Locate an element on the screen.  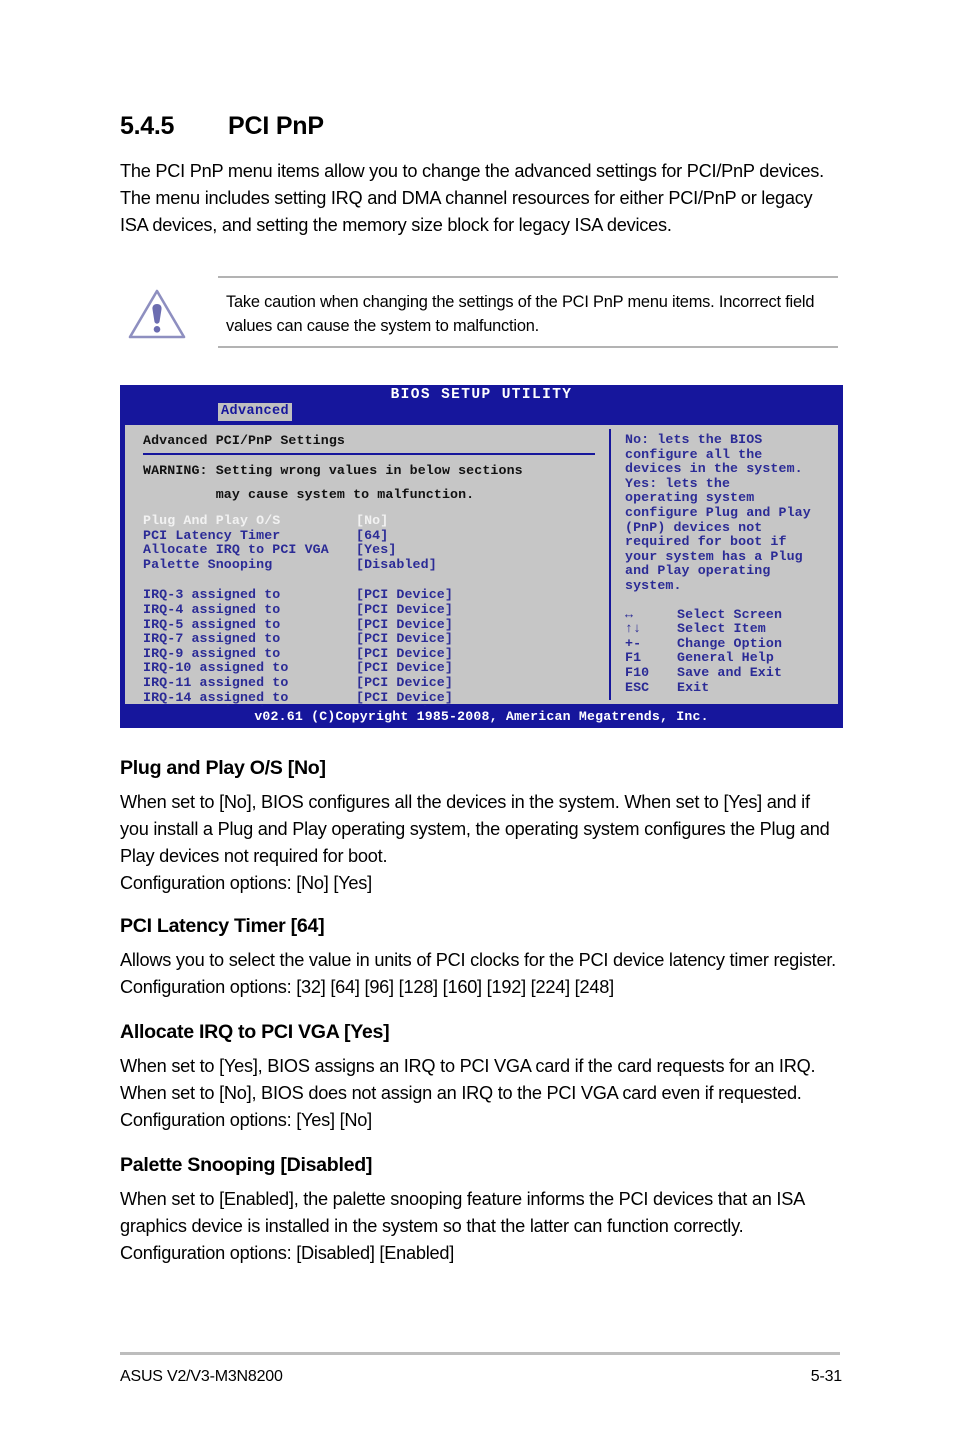
bios-option-value: [Disabled] is located at coordinates (396, 564).